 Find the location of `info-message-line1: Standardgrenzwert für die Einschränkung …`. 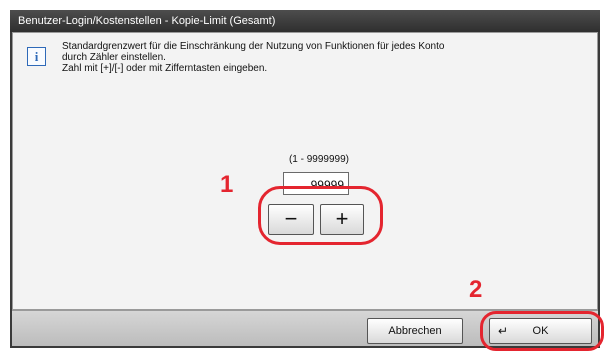

info-message-line1: Standardgrenzwert für die Einschränkung … is located at coordinates (253, 46).